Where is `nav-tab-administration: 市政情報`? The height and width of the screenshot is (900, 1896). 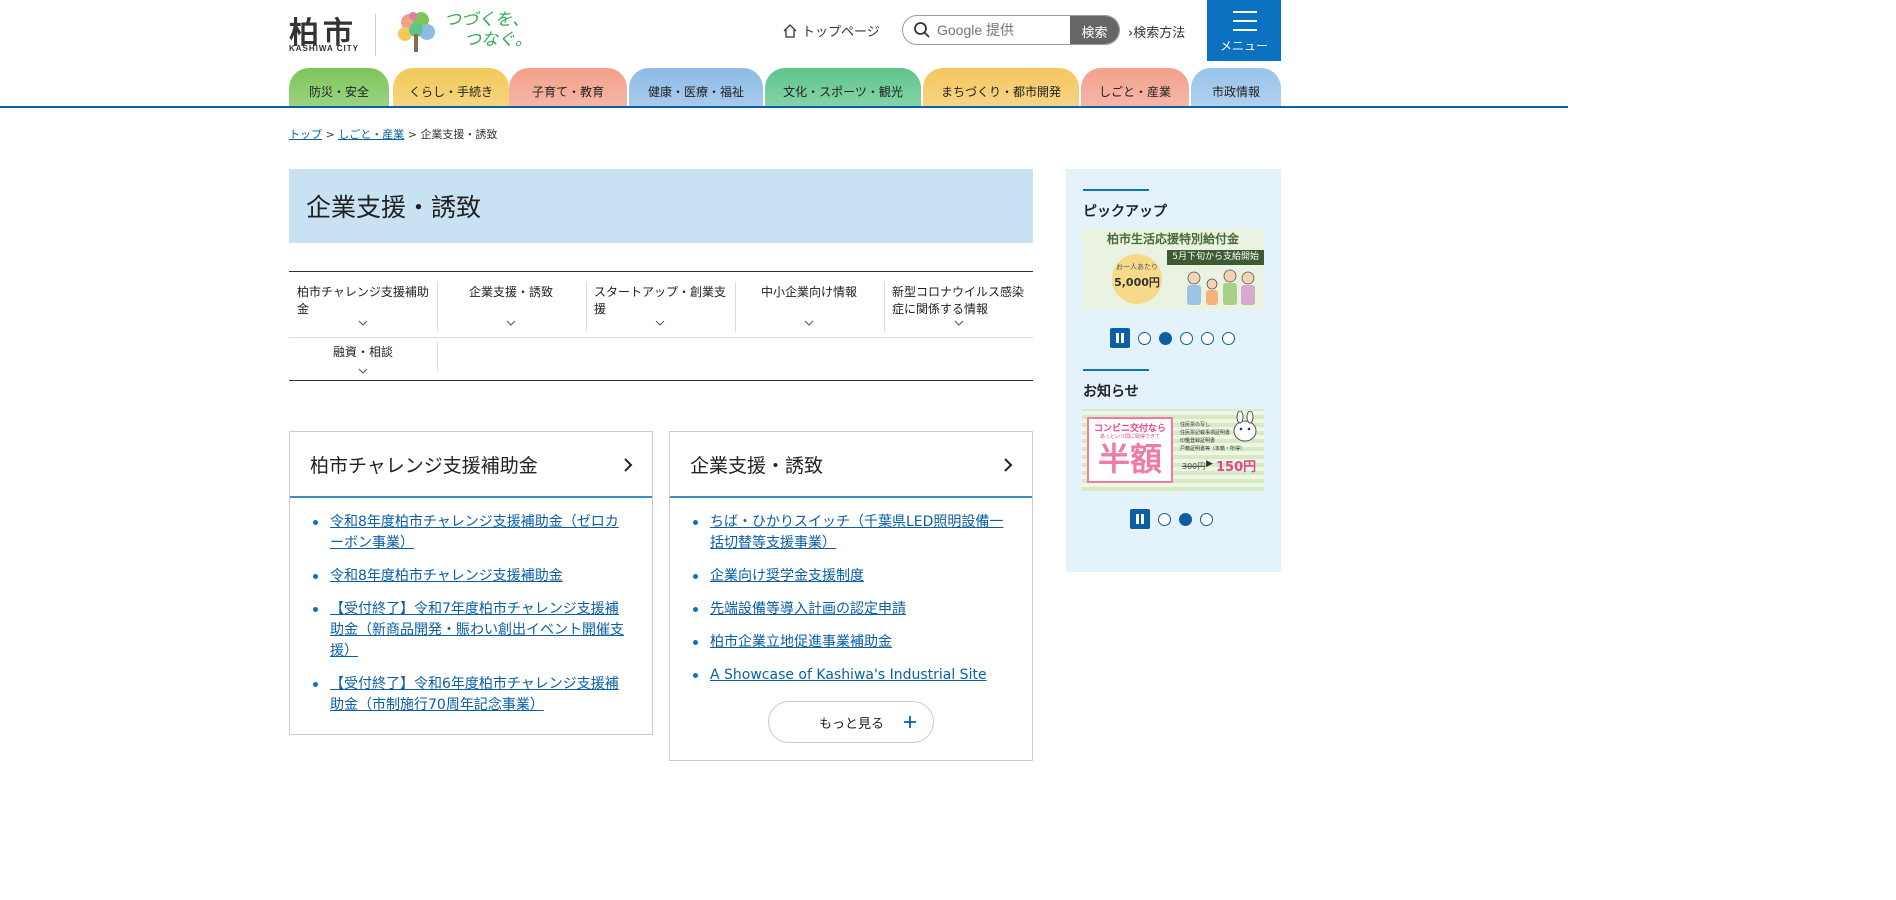
nav-tab-administration: 市政情報 is located at coordinates (1236, 88).